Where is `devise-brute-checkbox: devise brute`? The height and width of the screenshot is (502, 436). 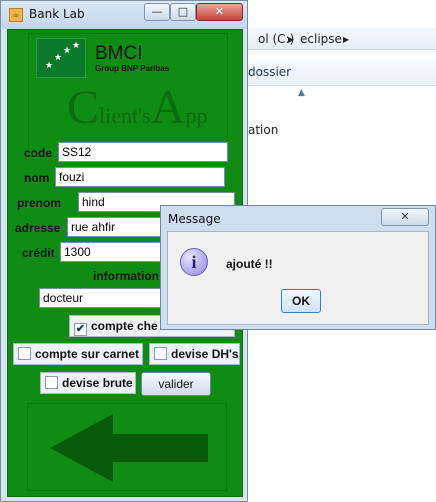
devise-brute-checkbox: devise brute is located at coordinates (88, 383).